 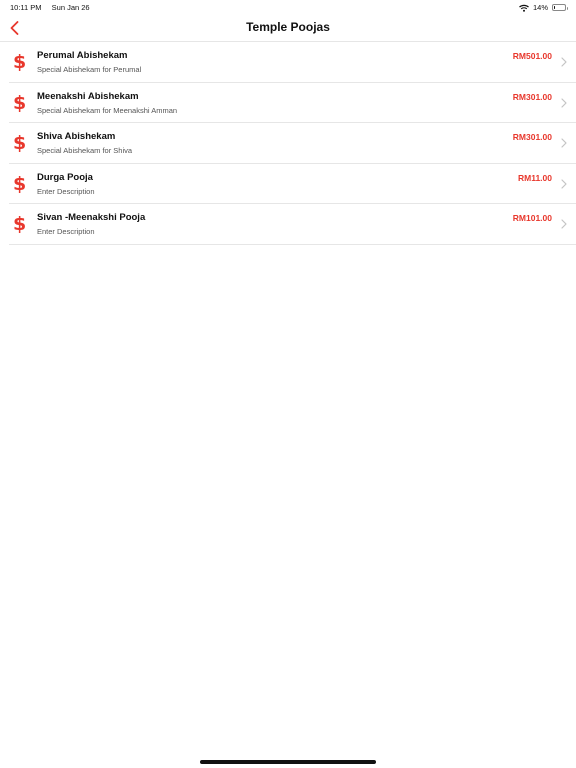 What do you see at coordinates (532, 218) in the screenshot?
I see `item-price: RM101.00` at bounding box center [532, 218].